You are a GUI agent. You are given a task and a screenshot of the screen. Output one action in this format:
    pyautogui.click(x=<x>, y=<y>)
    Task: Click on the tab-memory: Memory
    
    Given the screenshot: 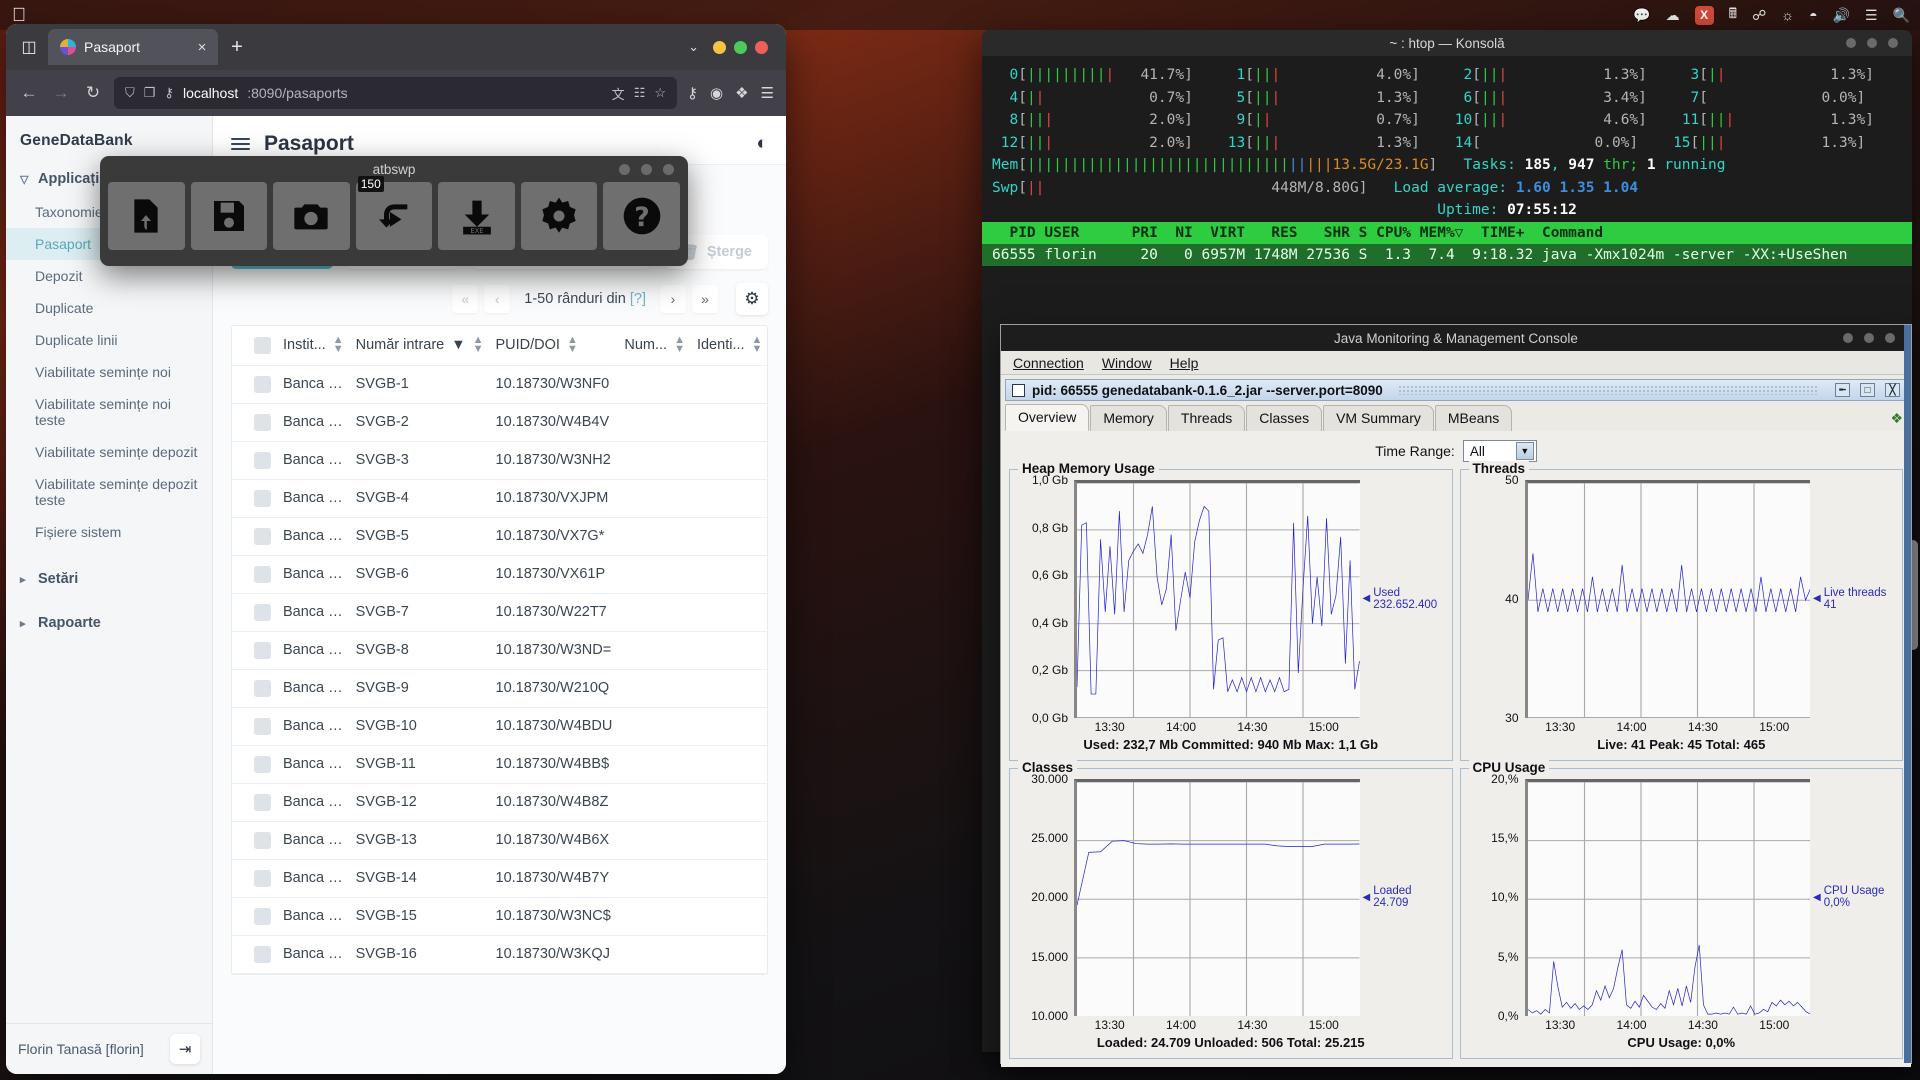 What is the action you would take?
    pyautogui.click(x=1128, y=418)
    